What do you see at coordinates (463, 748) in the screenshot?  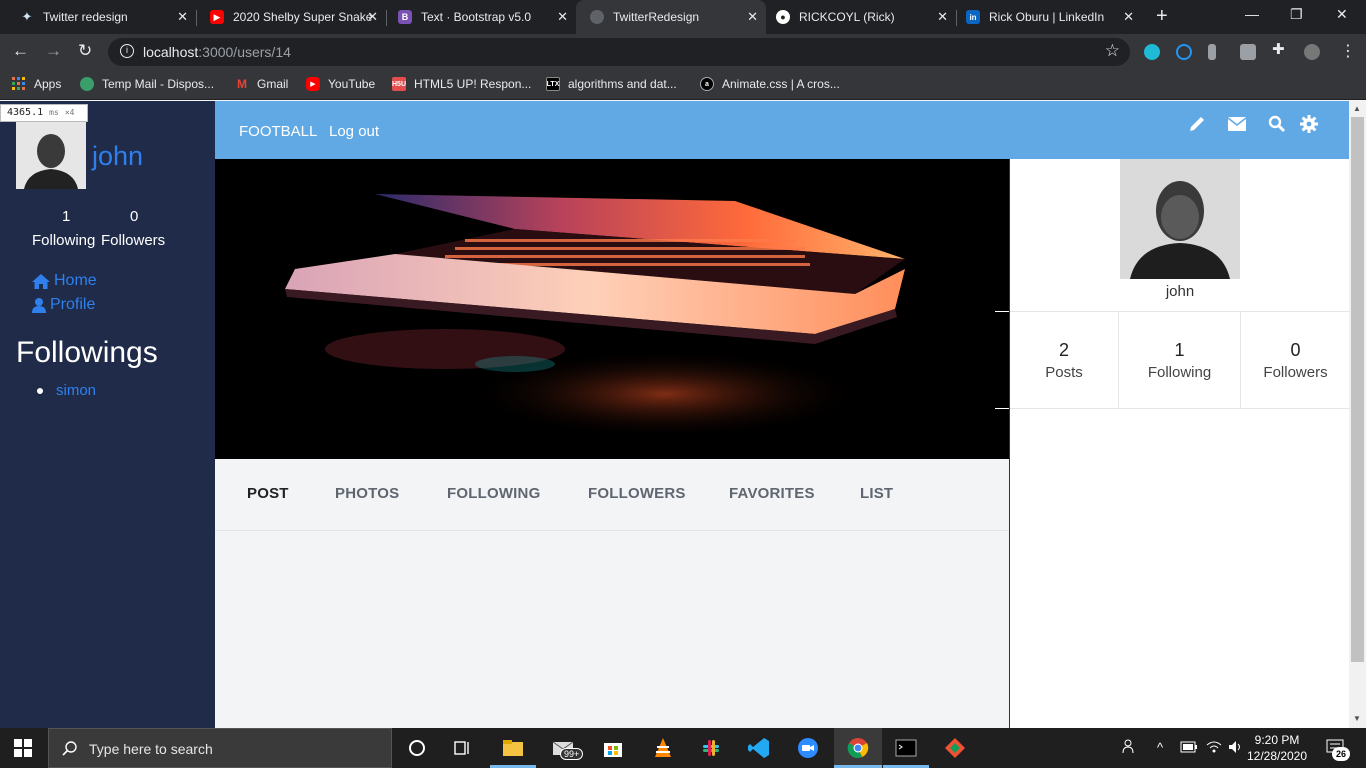 I see `task-view-icon` at bounding box center [463, 748].